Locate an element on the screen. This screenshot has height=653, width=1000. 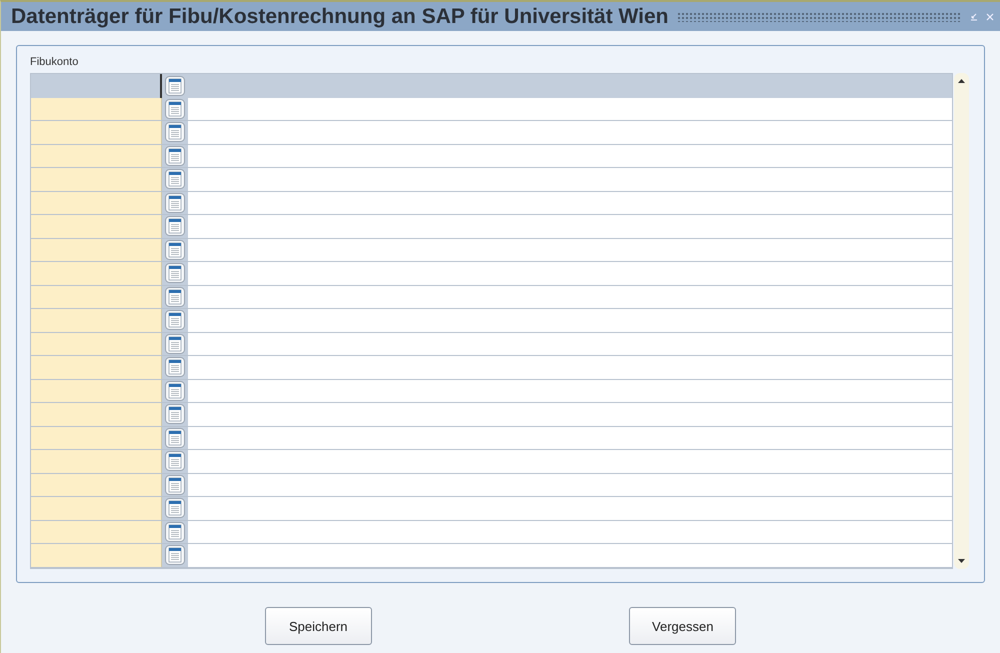
scroll-up-icon is located at coordinates (961, 81).